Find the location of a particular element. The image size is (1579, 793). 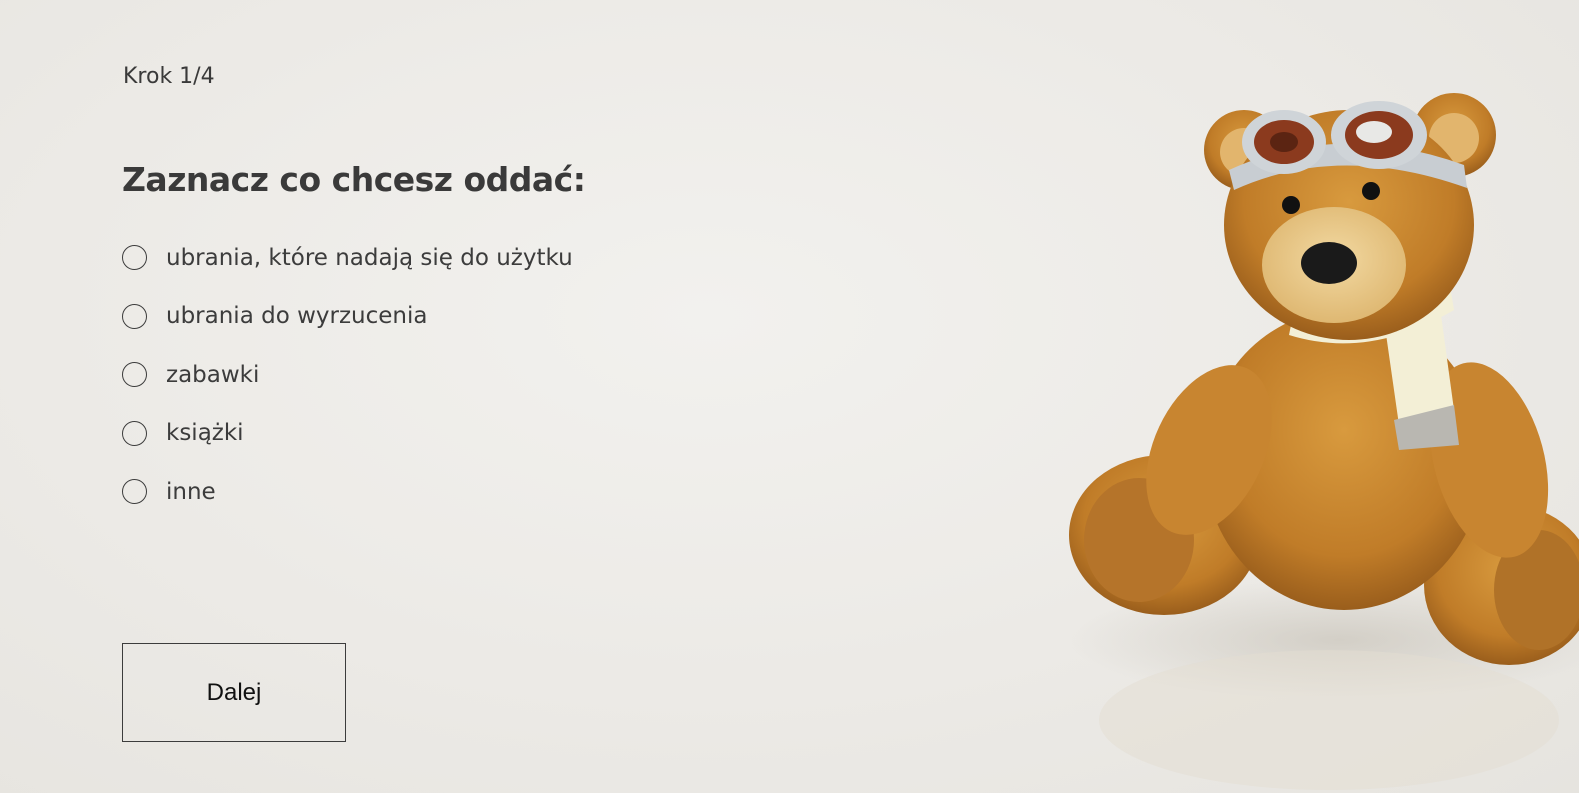

option-toys: zabawki is located at coordinates (347, 374).